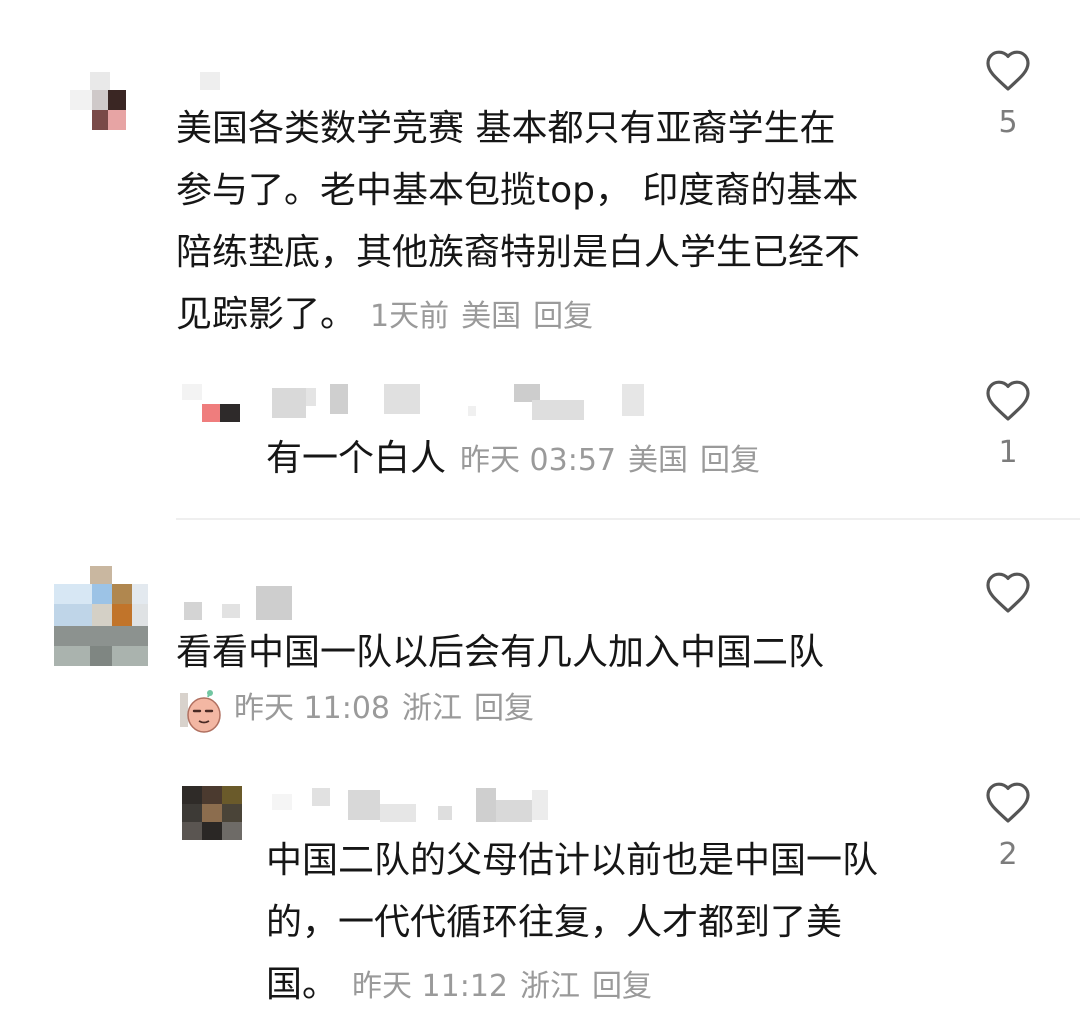 This screenshot has width=1080, height=1028. I want to click on comment-location: 美国, so click(491, 316).